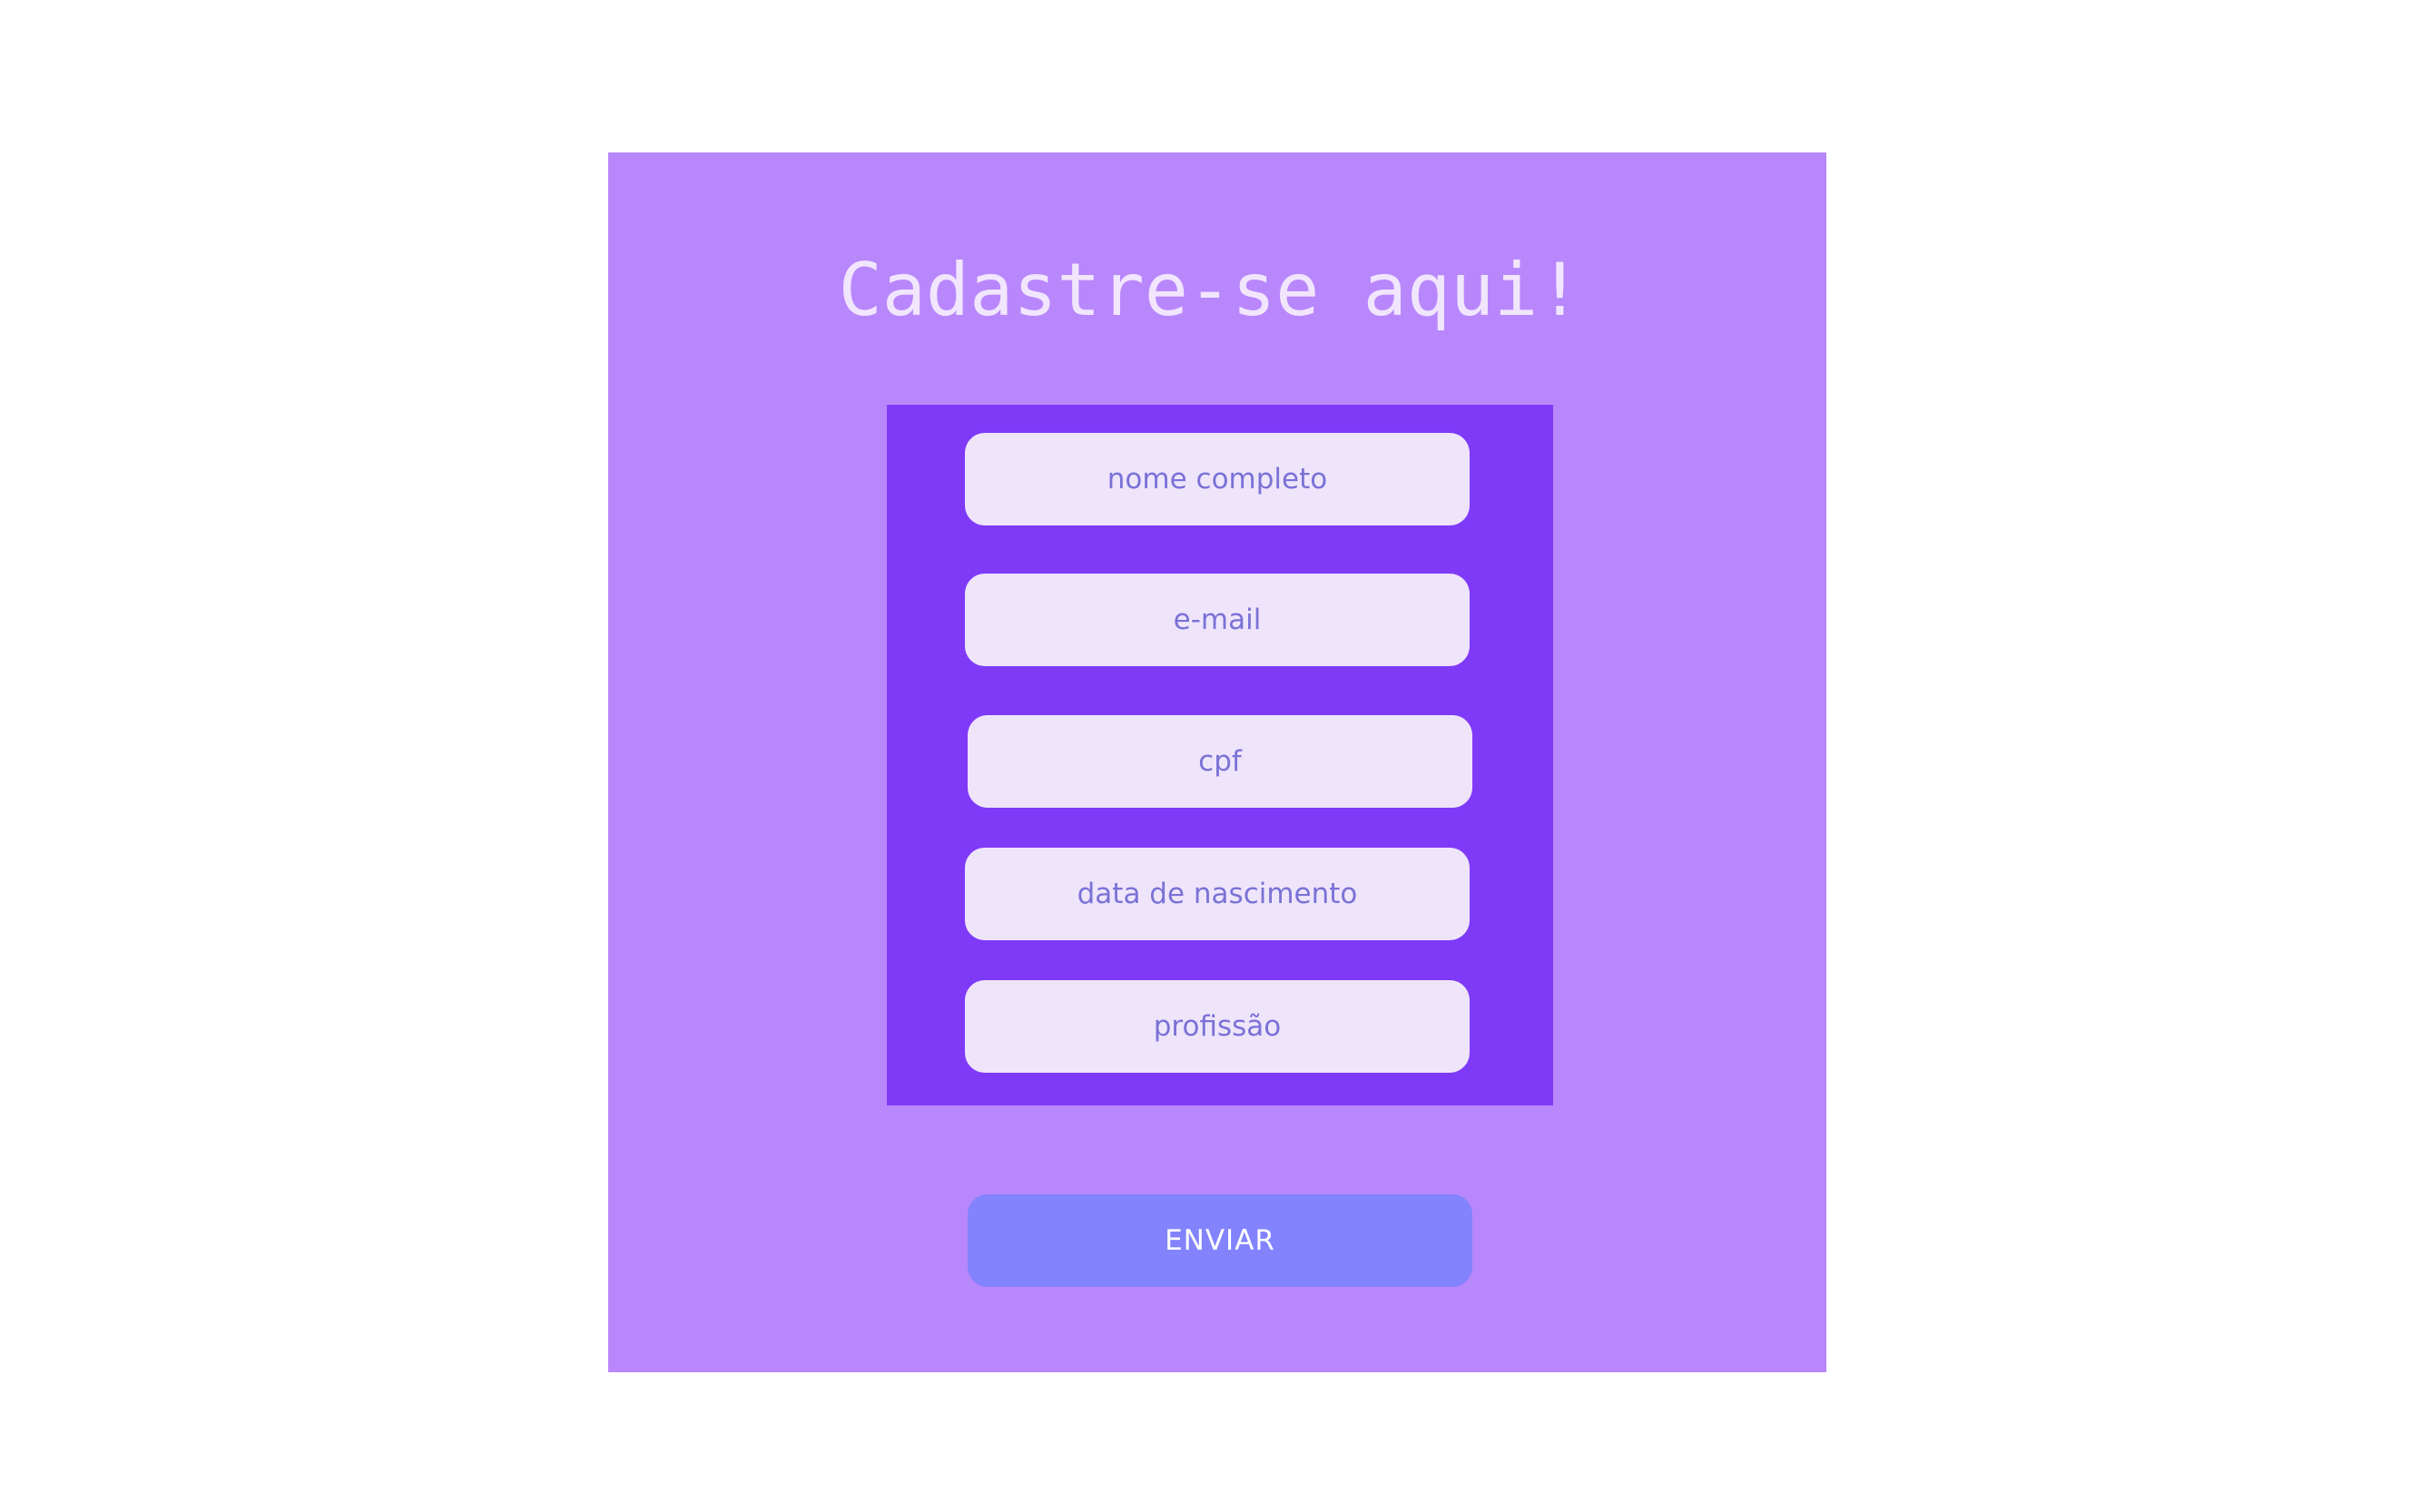 The height and width of the screenshot is (1512, 2420). I want to click on email-input, so click(1217, 620).